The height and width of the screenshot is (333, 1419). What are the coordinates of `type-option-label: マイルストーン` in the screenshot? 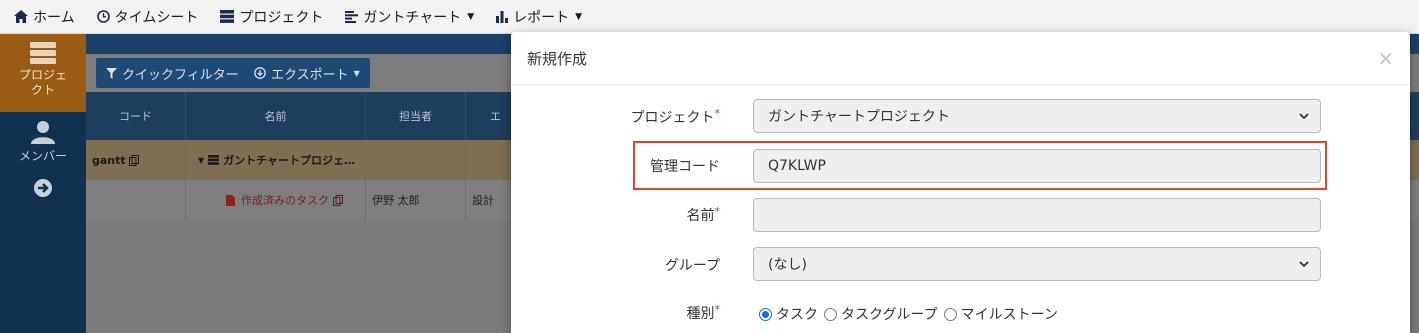 It's located at (1009, 315).